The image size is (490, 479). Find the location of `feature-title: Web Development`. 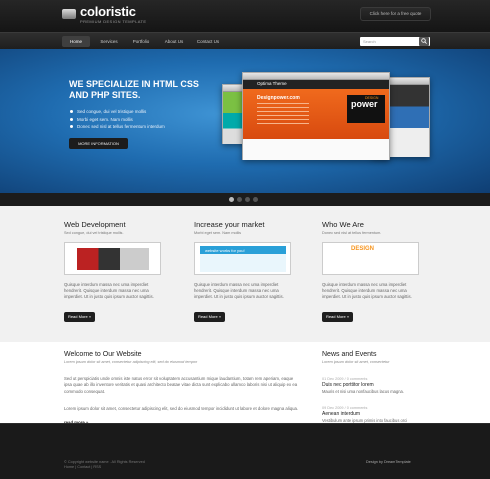

feature-title: Web Development is located at coordinates (95, 224).